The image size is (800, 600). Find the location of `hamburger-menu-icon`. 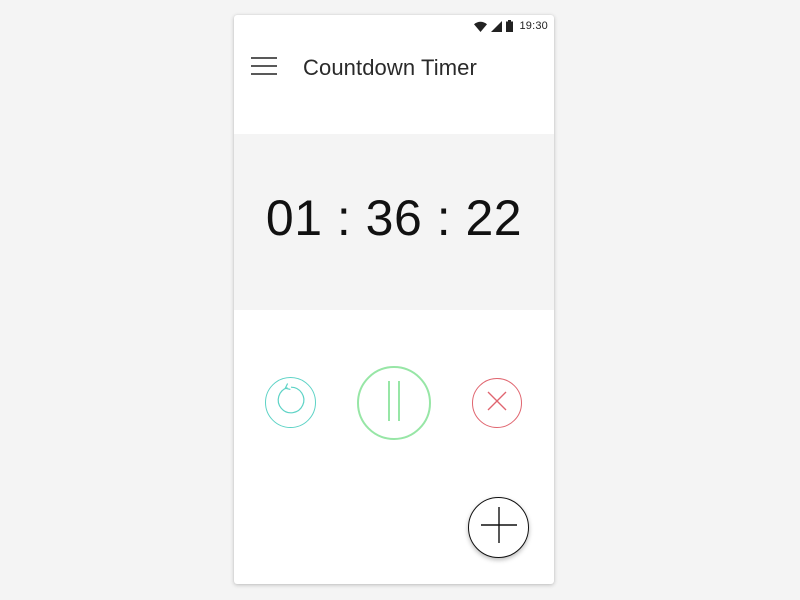

hamburger-menu-icon is located at coordinates (264, 68).